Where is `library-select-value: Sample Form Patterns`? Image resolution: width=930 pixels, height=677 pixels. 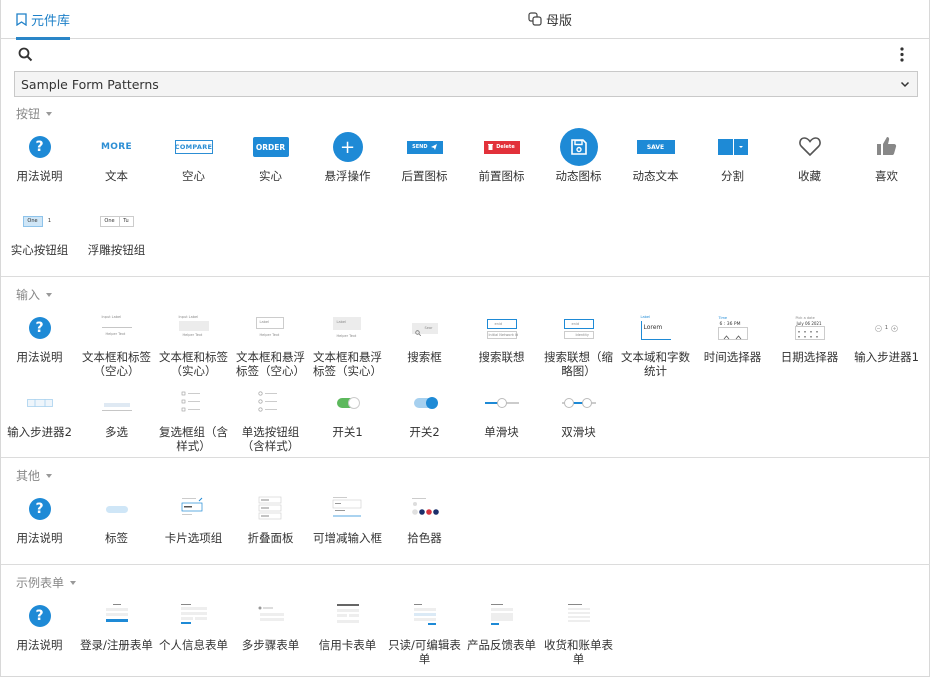 library-select-value: Sample Form Patterns is located at coordinates (90, 84).